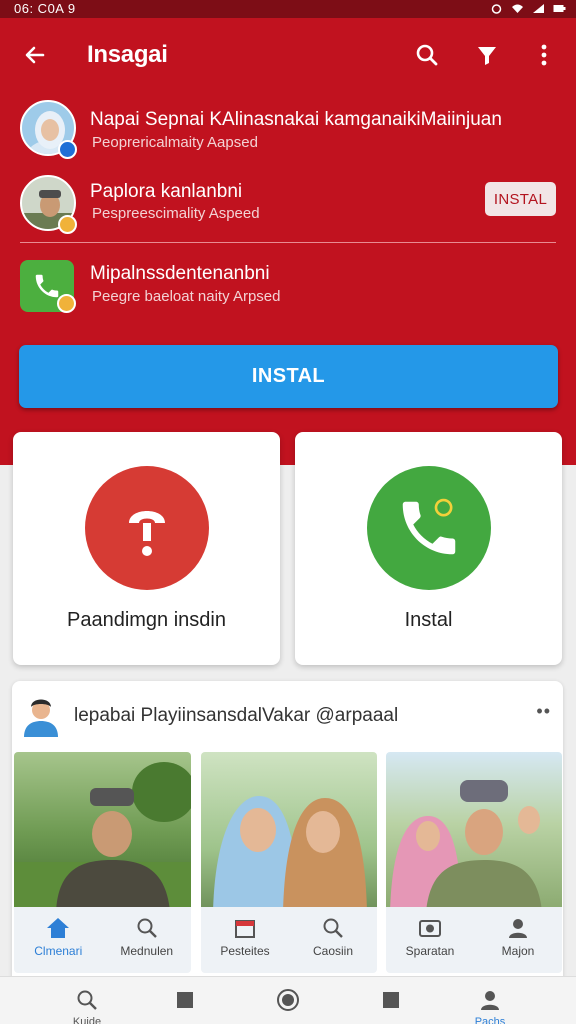 This screenshot has height=1024, width=576. I want to click on tab-label: Clmenari, so click(58, 951).